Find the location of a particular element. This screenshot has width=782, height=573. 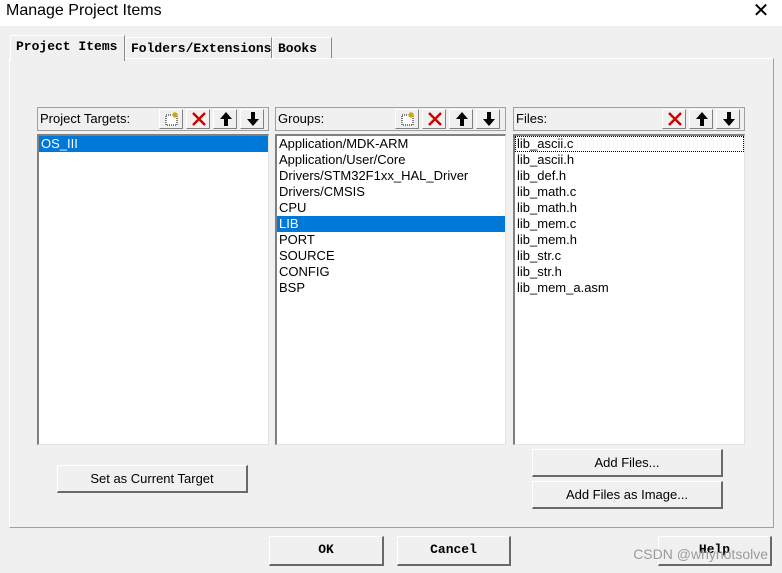

targets-label: Project Targets: is located at coordinates (85, 118).